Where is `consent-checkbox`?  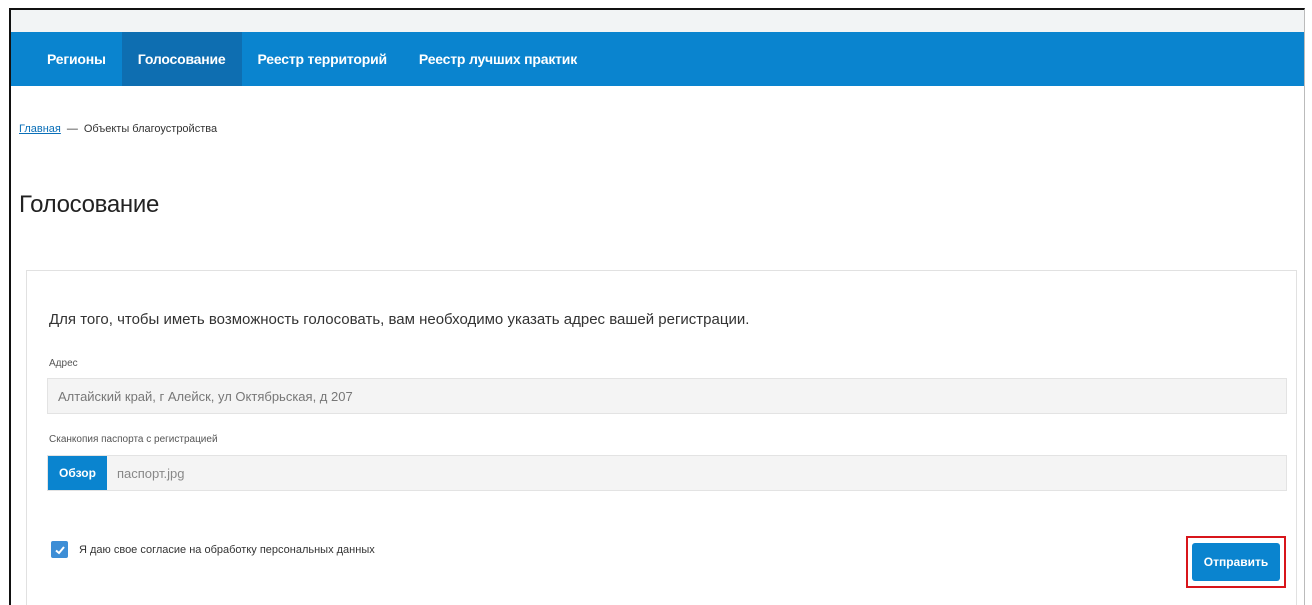
consent-checkbox is located at coordinates (59, 549).